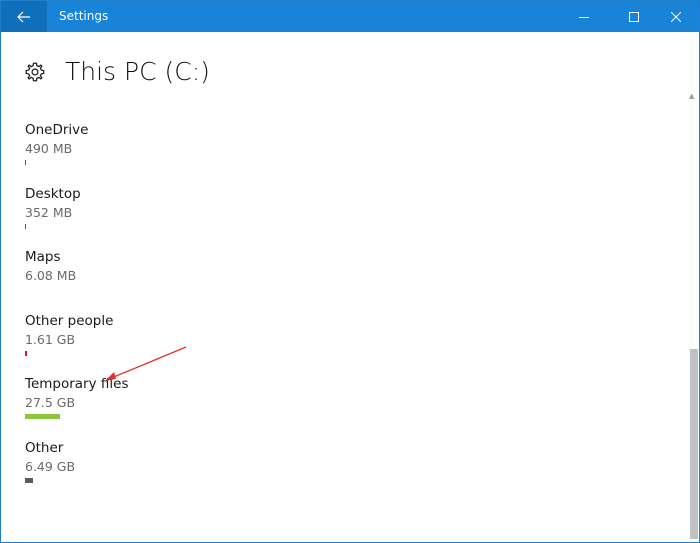 The height and width of the screenshot is (543, 700). I want to click on item-size: 6.49 GB, so click(50, 466).